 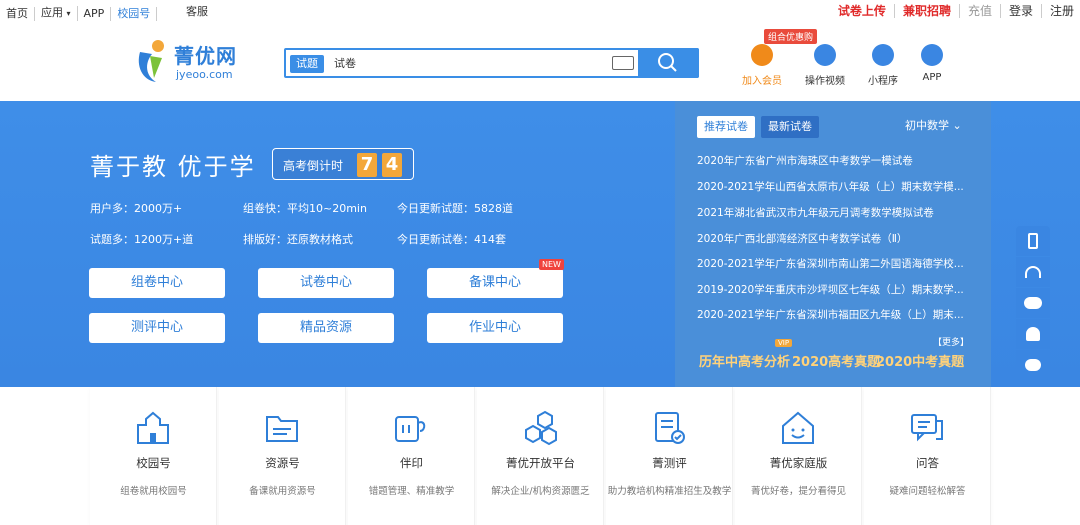 I want to click on recruit-link: 兼职招聘, so click(x=927, y=11).